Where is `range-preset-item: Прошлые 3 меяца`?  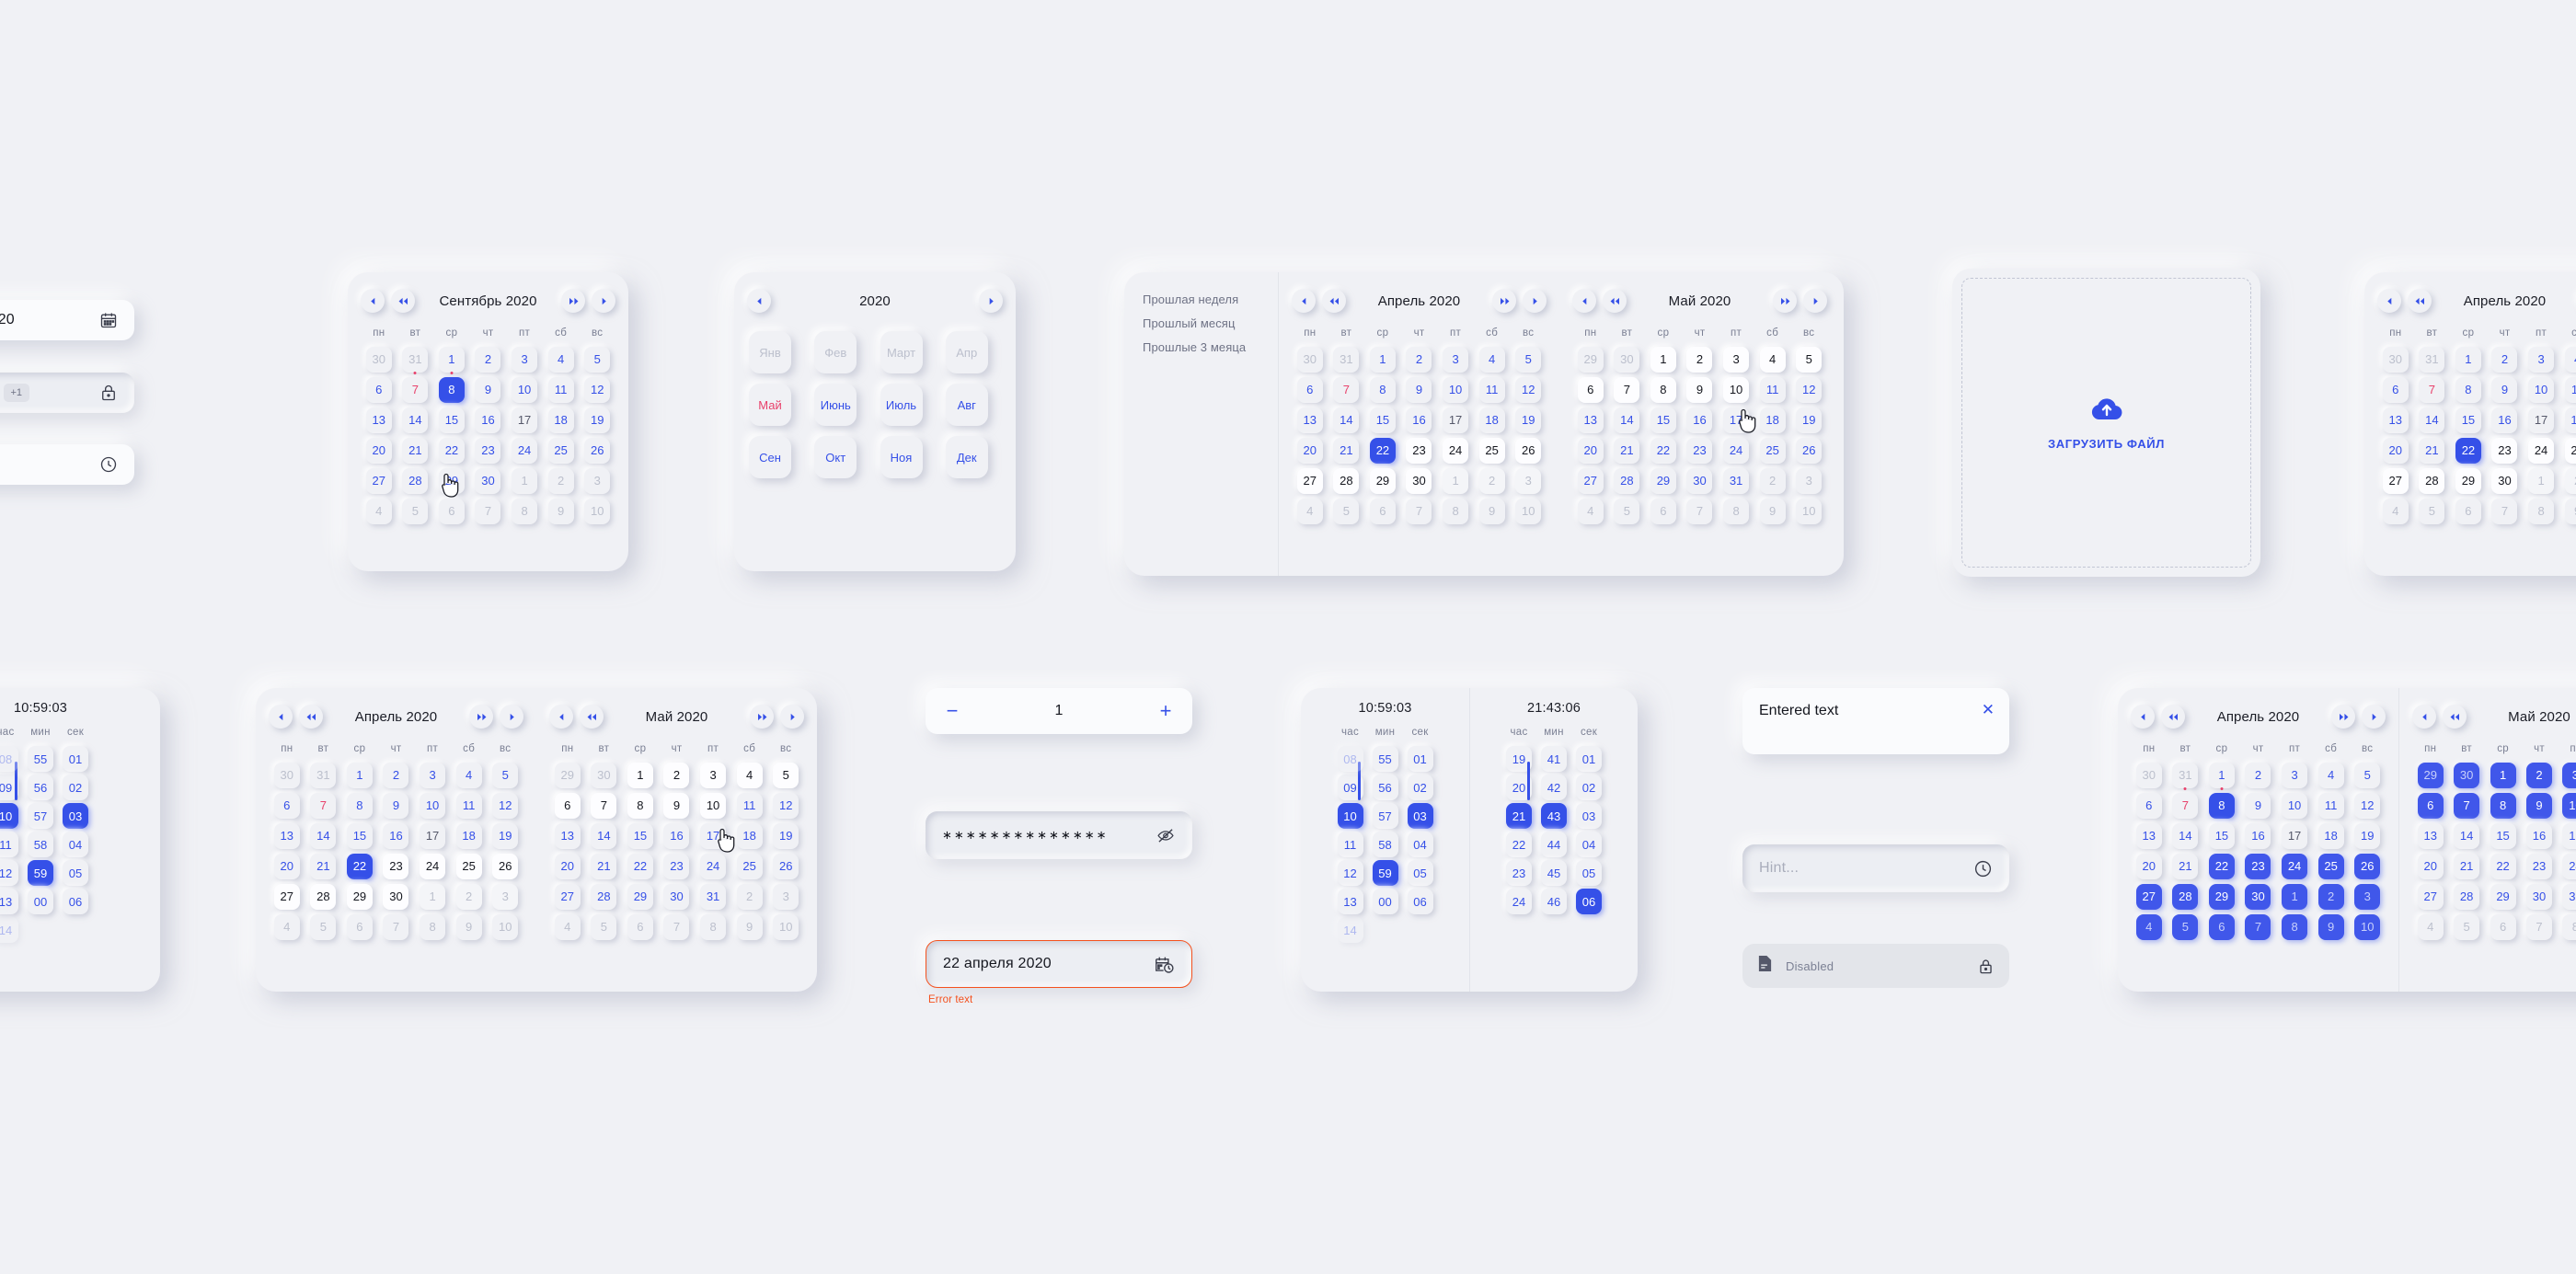
range-preset-item: Прошлые 3 меяца is located at coordinates (1201, 347).